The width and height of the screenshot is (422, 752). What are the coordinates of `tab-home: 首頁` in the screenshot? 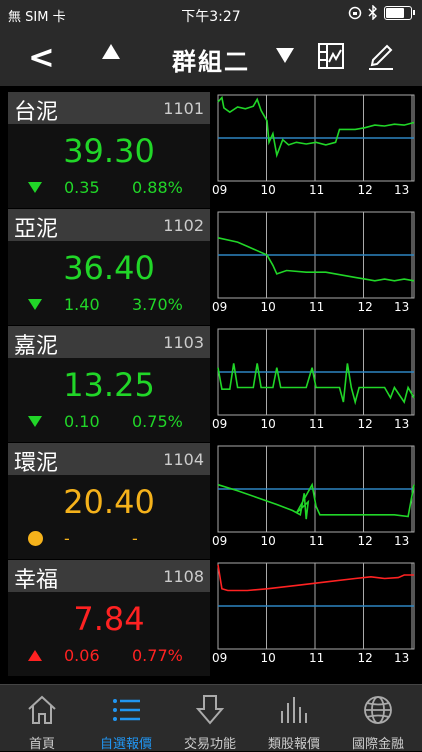 It's located at (42, 718).